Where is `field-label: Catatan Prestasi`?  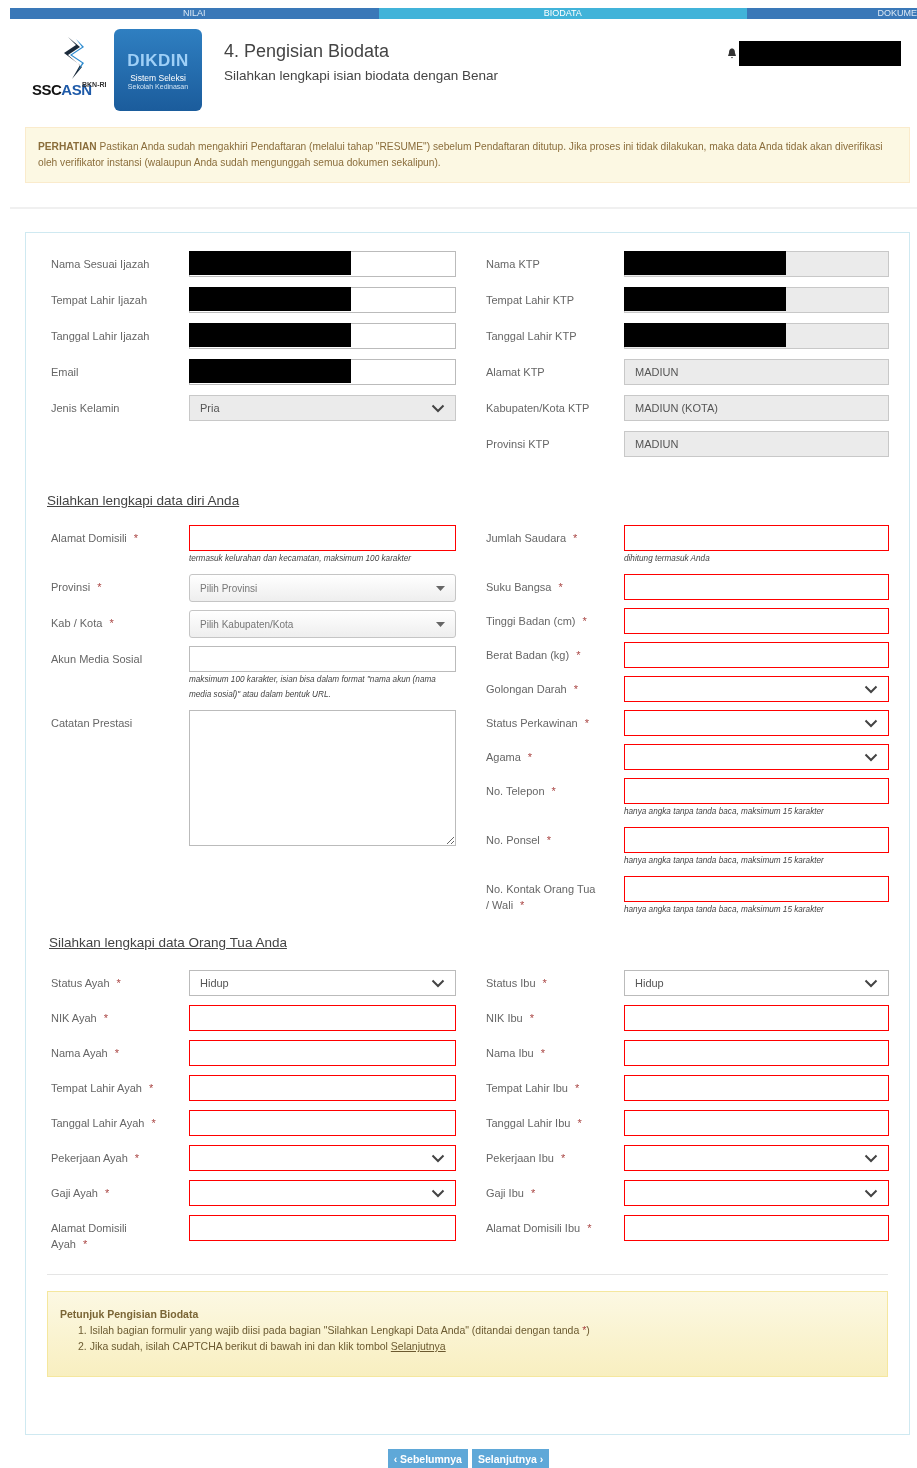 field-label: Catatan Prestasi is located at coordinates (92, 723).